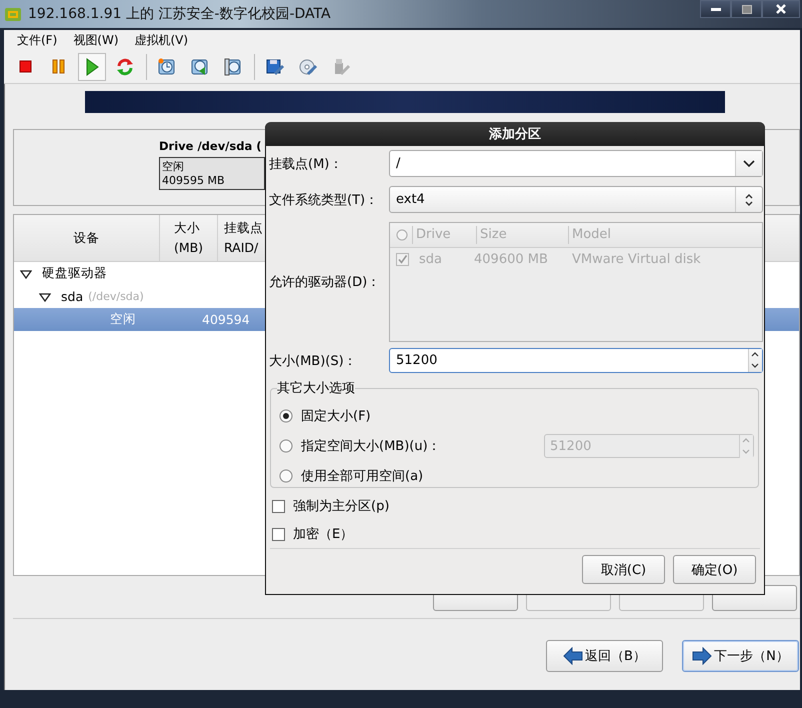 The width and height of the screenshot is (802, 708). Describe the element at coordinates (431, 259) in the screenshot. I see `drive-name: sda` at that location.